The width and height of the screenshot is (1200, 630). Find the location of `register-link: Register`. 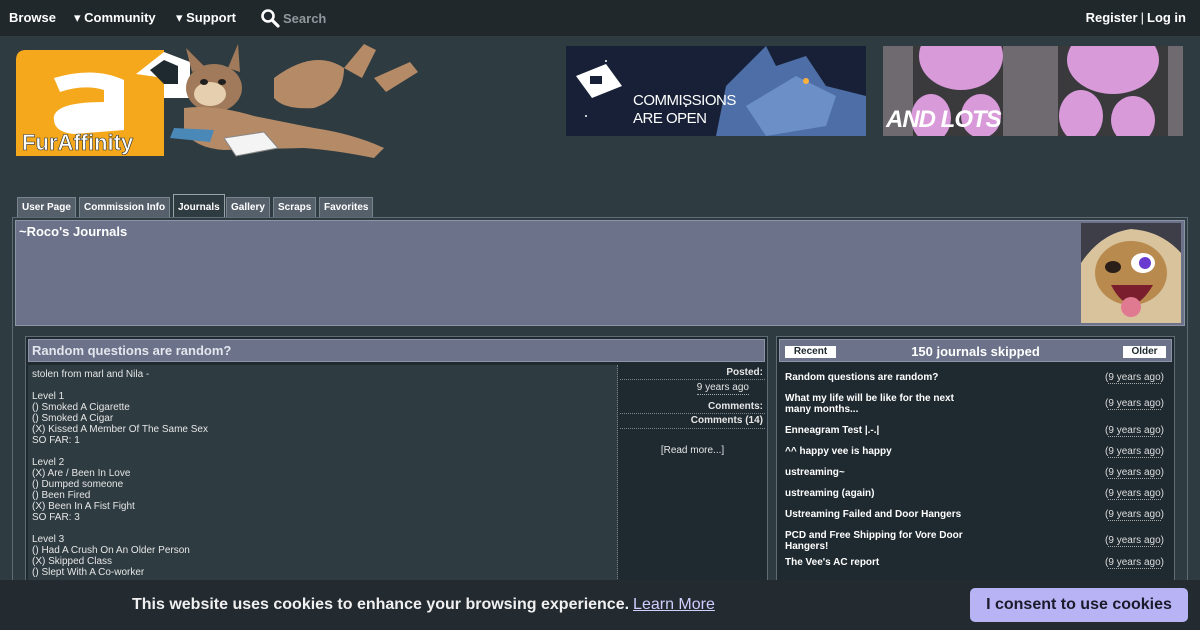

register-link: Register is located at coordinates (1112, 17).